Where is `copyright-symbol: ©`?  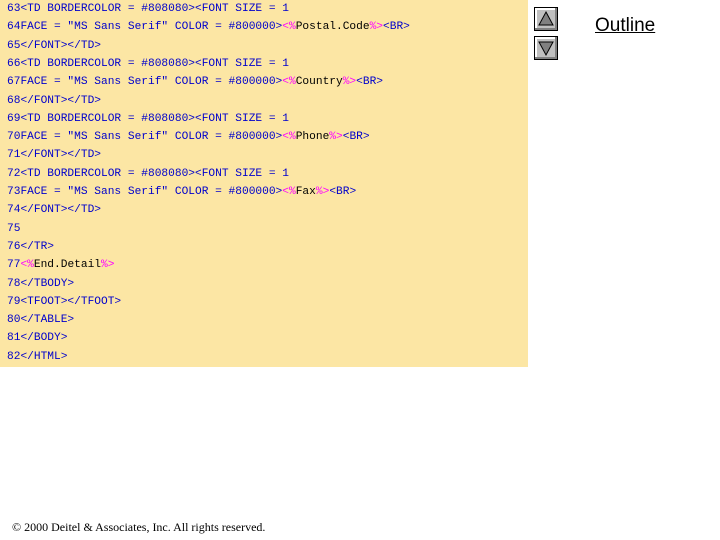
copyright-symbol: © is located at coordinates (17, 527).